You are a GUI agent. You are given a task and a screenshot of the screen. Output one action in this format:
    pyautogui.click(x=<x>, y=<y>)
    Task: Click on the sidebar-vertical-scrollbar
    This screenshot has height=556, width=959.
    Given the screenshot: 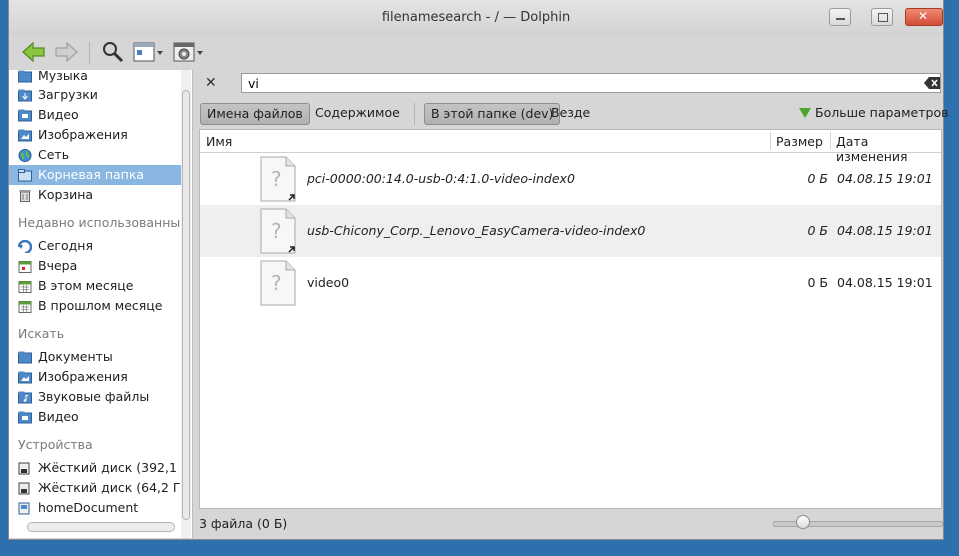 What is the action you would take?
    pyautogui.click(x=186, y=304)
    